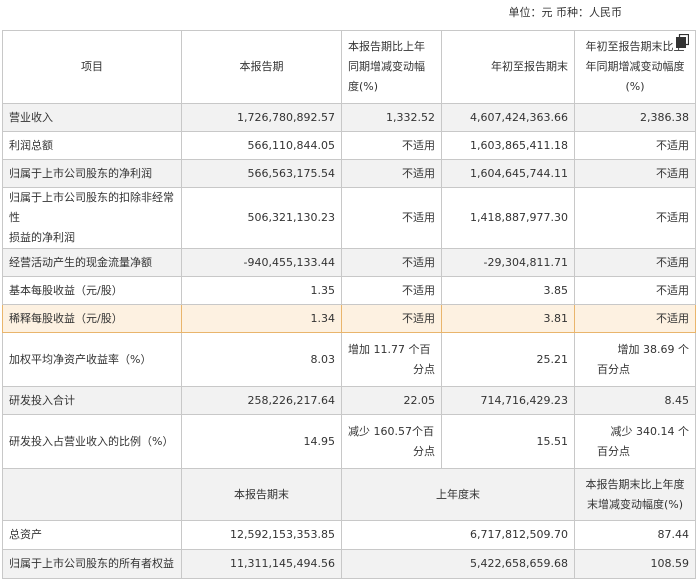 The width and height of the screenshot is (700, 588). Describe the element at coordinates (261, 290) in the screenshot. I see `row-current: 1.35` at that location.